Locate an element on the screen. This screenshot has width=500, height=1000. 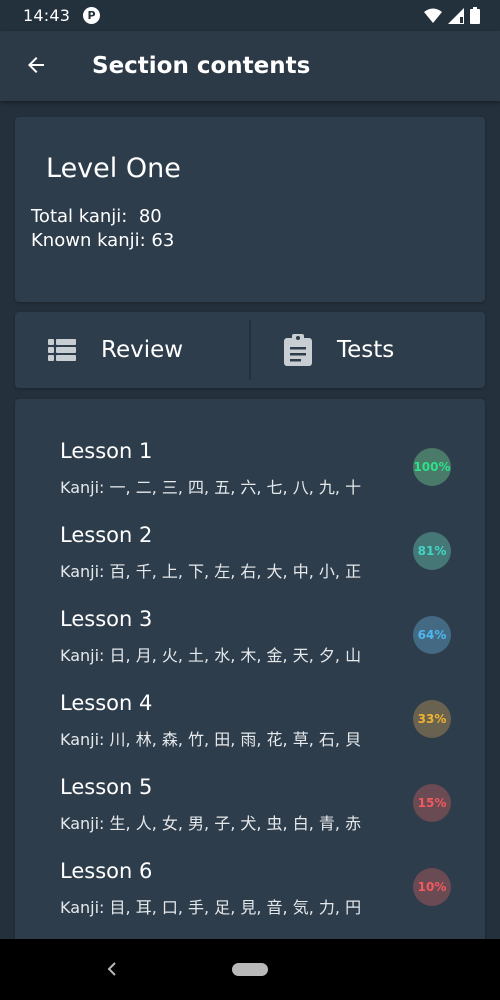
lesson-title: Lesson 4 is located at coordinates (106, 703).